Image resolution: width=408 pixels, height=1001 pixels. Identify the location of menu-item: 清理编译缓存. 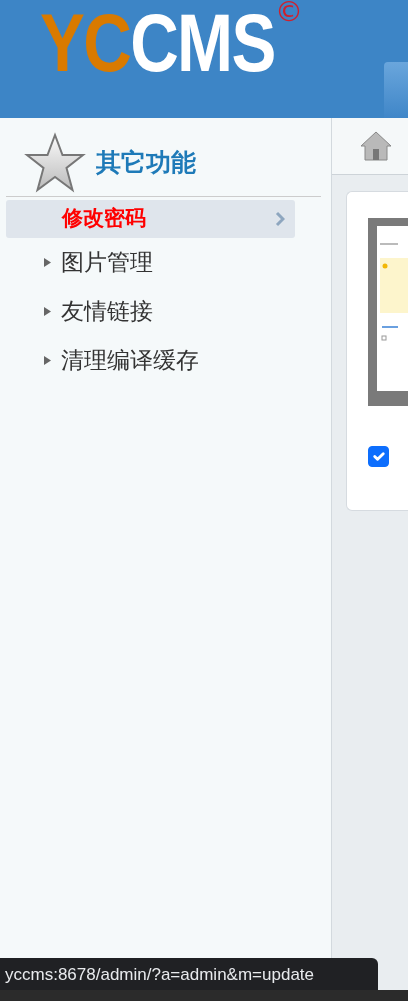
(165, 360).